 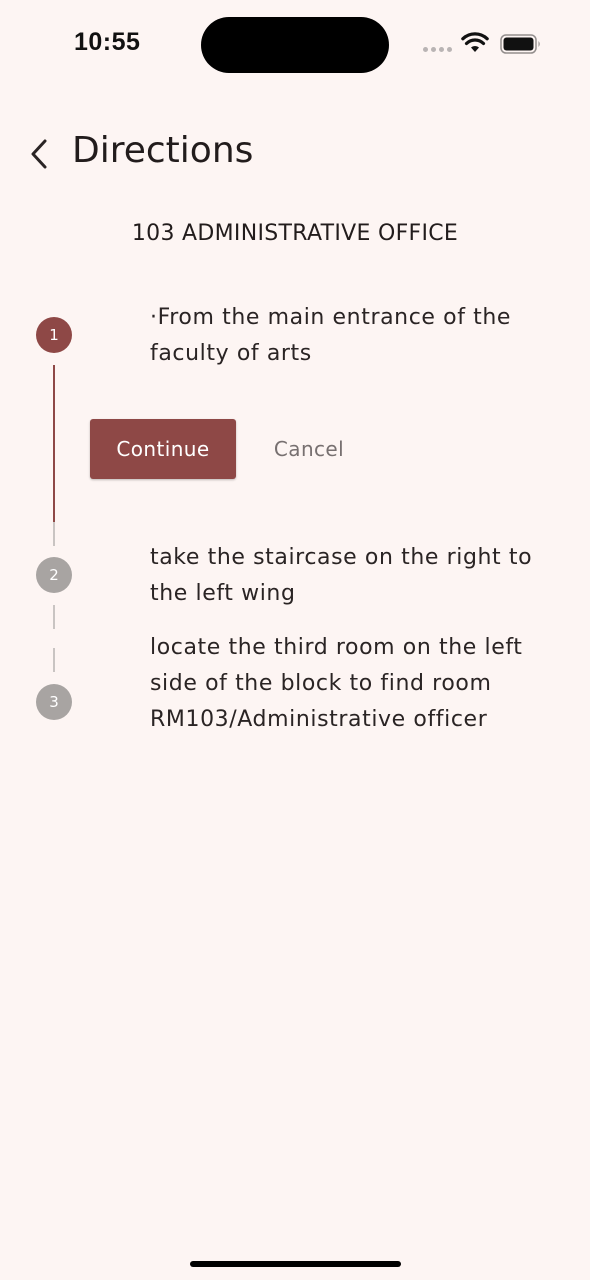 What do you see at coordinates (437, 49) in the screenshot?
I see `cellular-signal-icon` at bounding box center [437, 49].